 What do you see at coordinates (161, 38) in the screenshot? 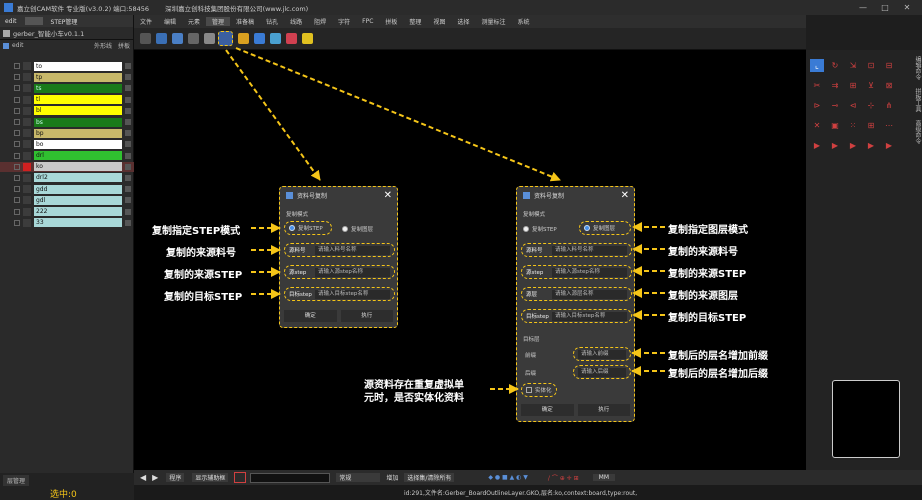
I see `grid-tool-icon` at bounding box center [161, 38].